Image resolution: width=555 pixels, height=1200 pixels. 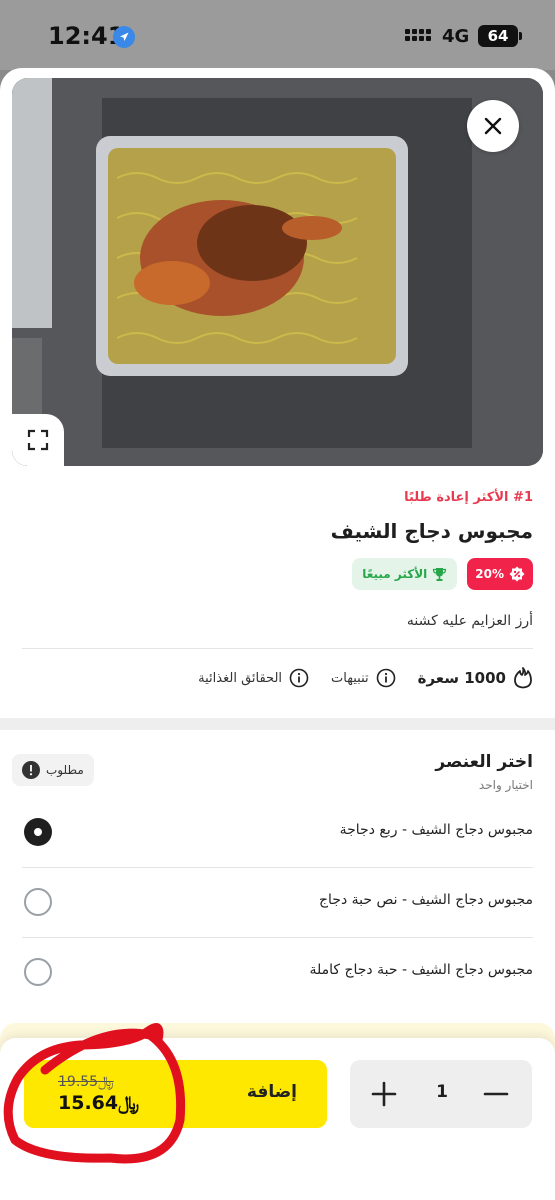 I want to click on increase-quantity-button, so click(x=384, y=1094).